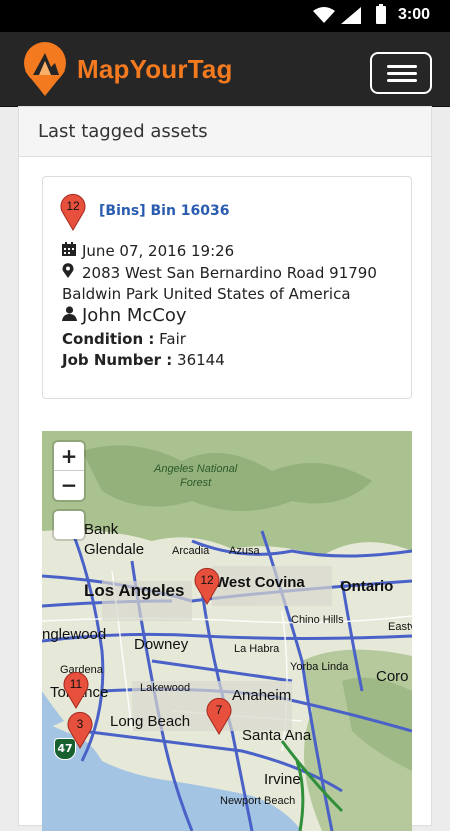  What do you see at coordinates (158, 251) in the screenshot?
I see `asset-date: June 07, 2016 19:26` at bounding box center [158, 251].